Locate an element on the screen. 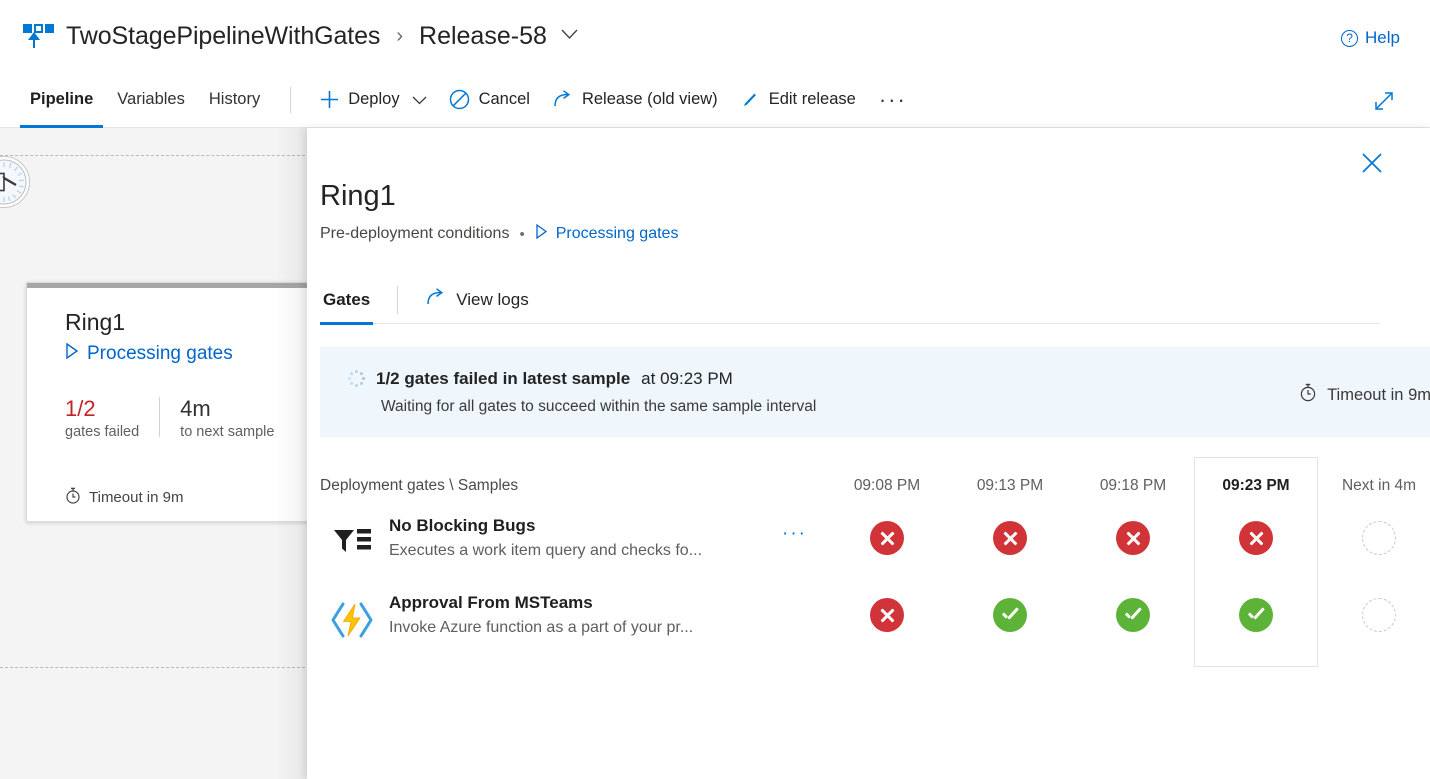  metric-next-sample-value: 4m is located at coordinates (195, 408).